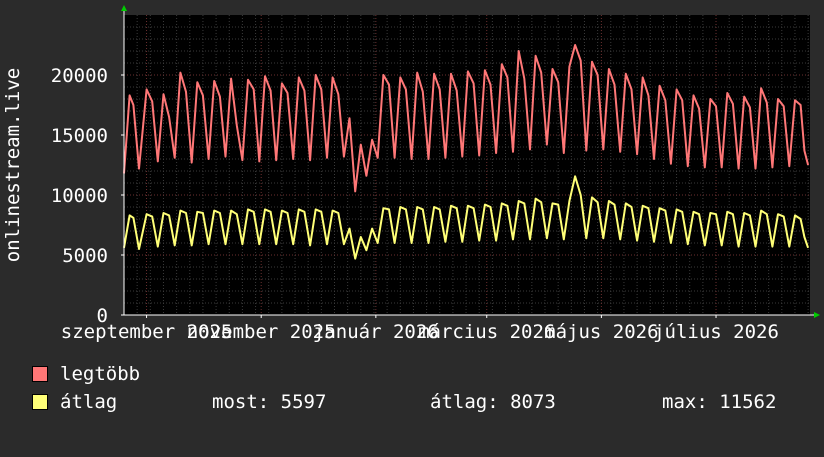 This screenshot has height=457, width=824. What do you see at coordinates (719, 402) in the screenshot?
I see `stat-max: max: 11562` at bounding box center [719, 402].